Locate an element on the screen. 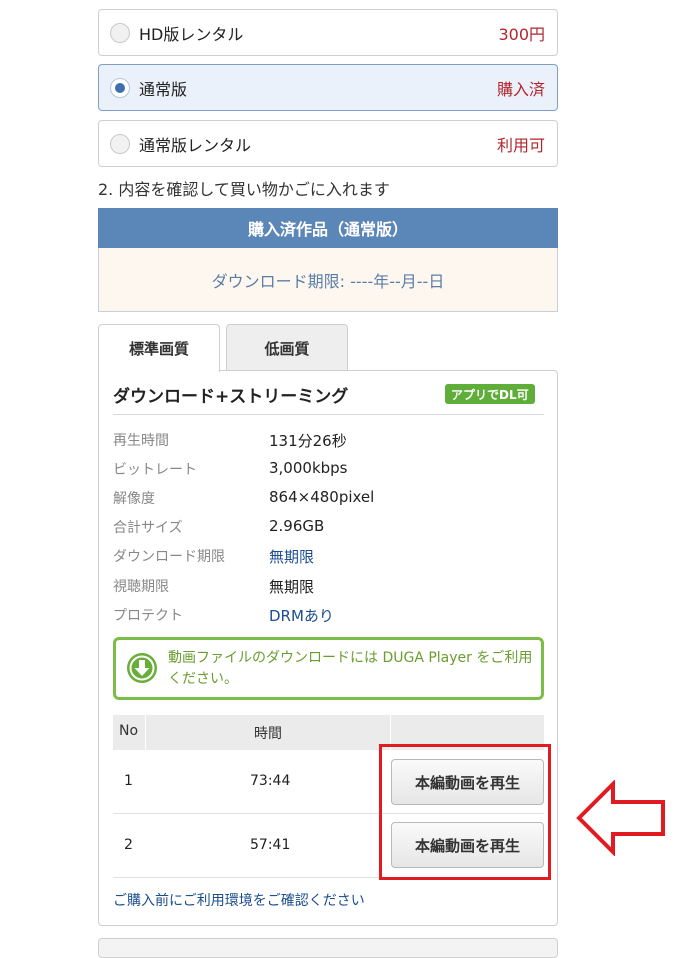 The height and width of the screenshot is (958, 680). row-2-time: 57:41 is located at coordinates (270, 845).